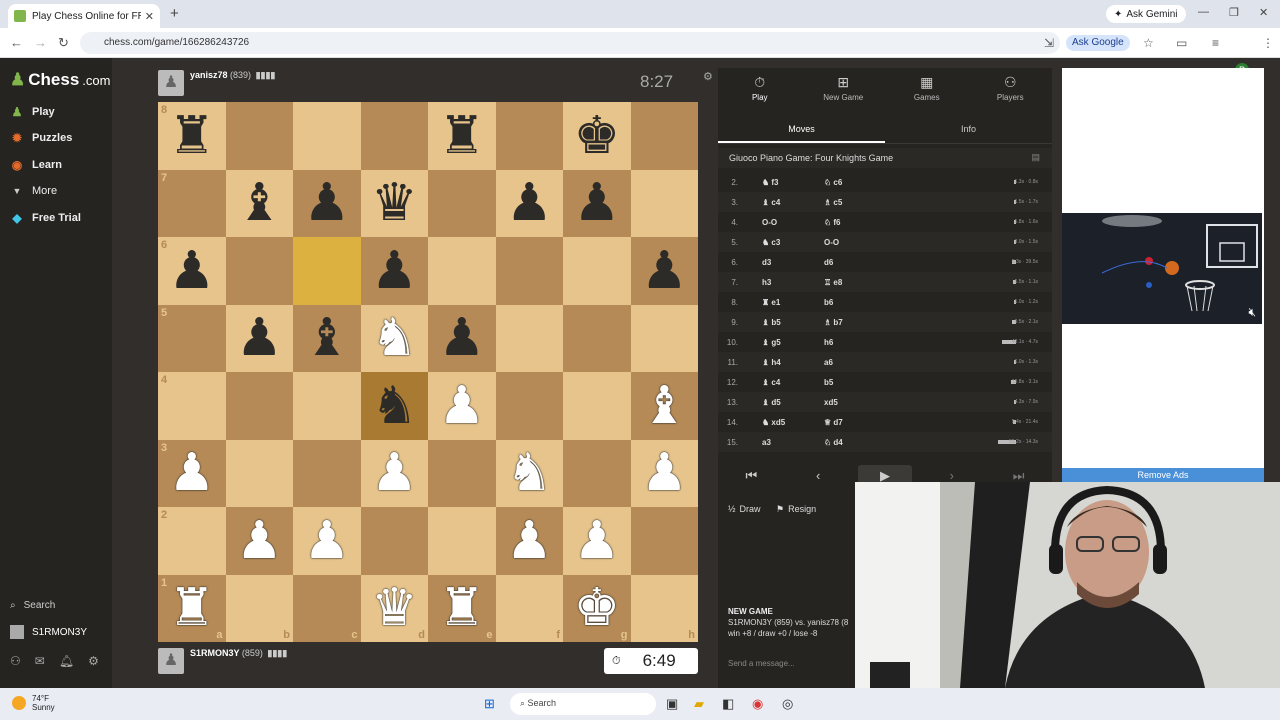 The image size is (1280, 720). I want to click on mail-icon: ✉, so click(40, 661).